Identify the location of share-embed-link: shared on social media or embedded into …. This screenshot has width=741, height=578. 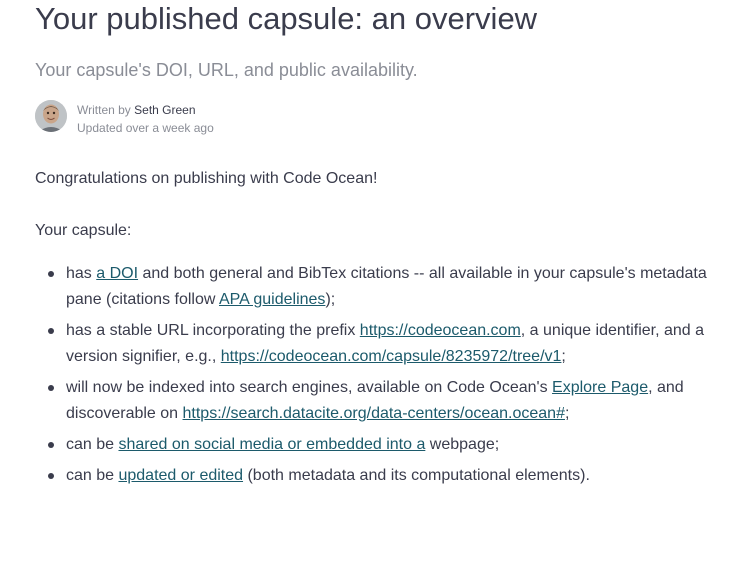
(271, 444).